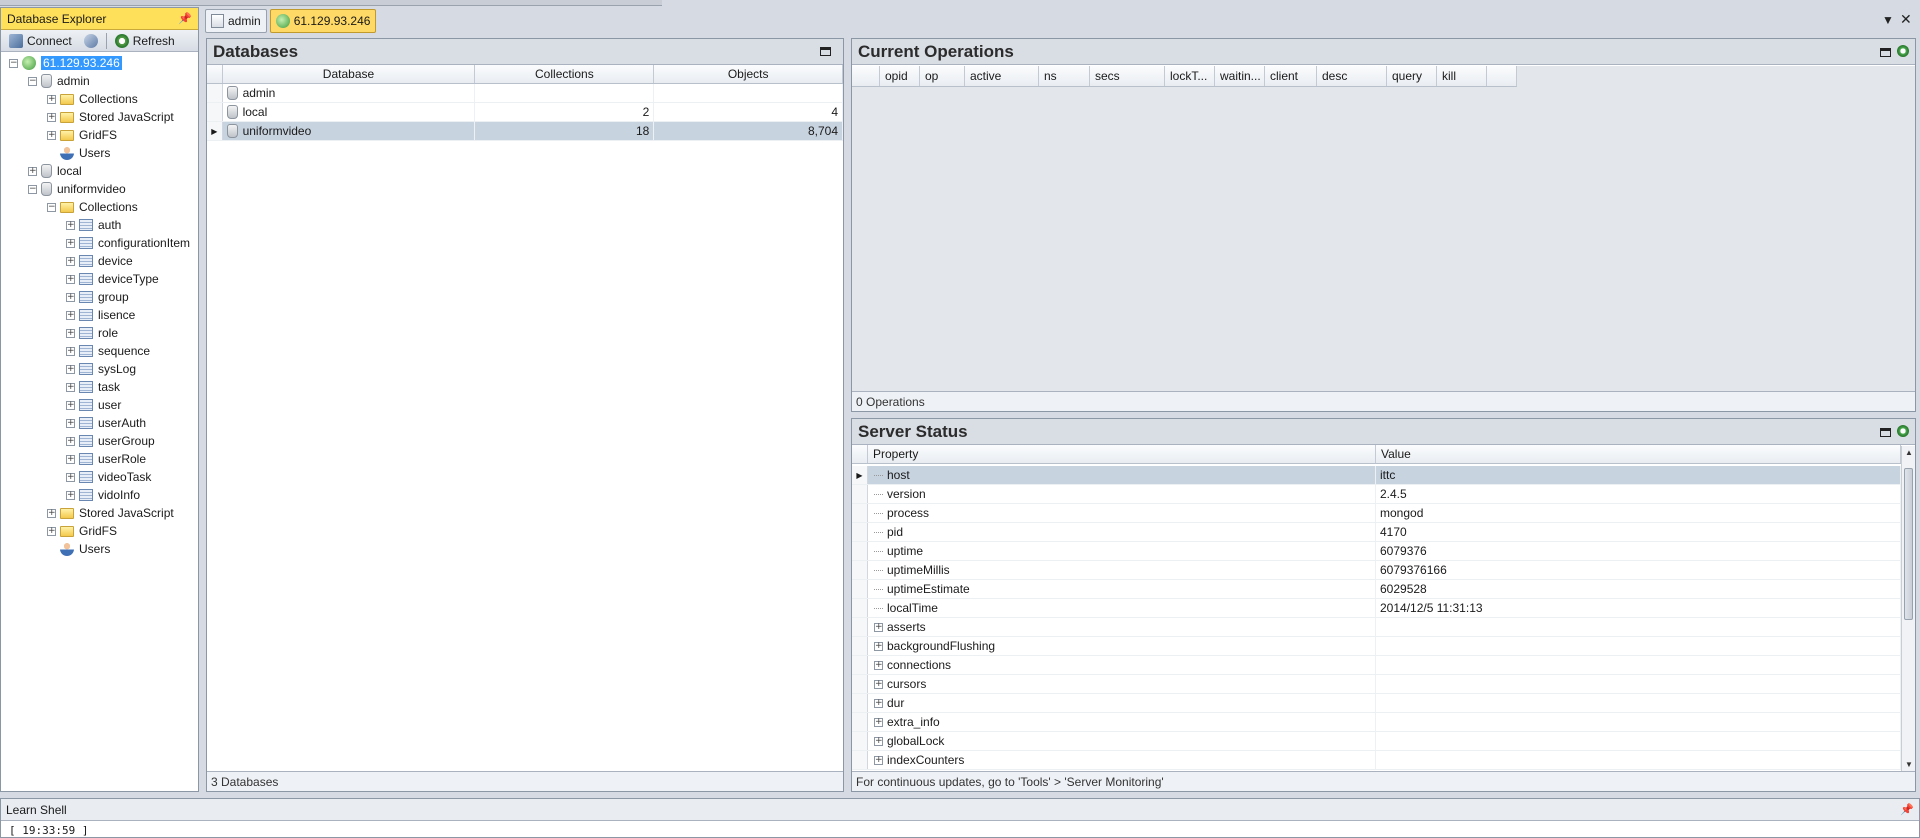 This screenshot has height=838, width=1920. What do you see at coordinates (106, 423) in the screenshot?
I see `tree-node-collection: + userAuth` at bounding box center [106, 423].